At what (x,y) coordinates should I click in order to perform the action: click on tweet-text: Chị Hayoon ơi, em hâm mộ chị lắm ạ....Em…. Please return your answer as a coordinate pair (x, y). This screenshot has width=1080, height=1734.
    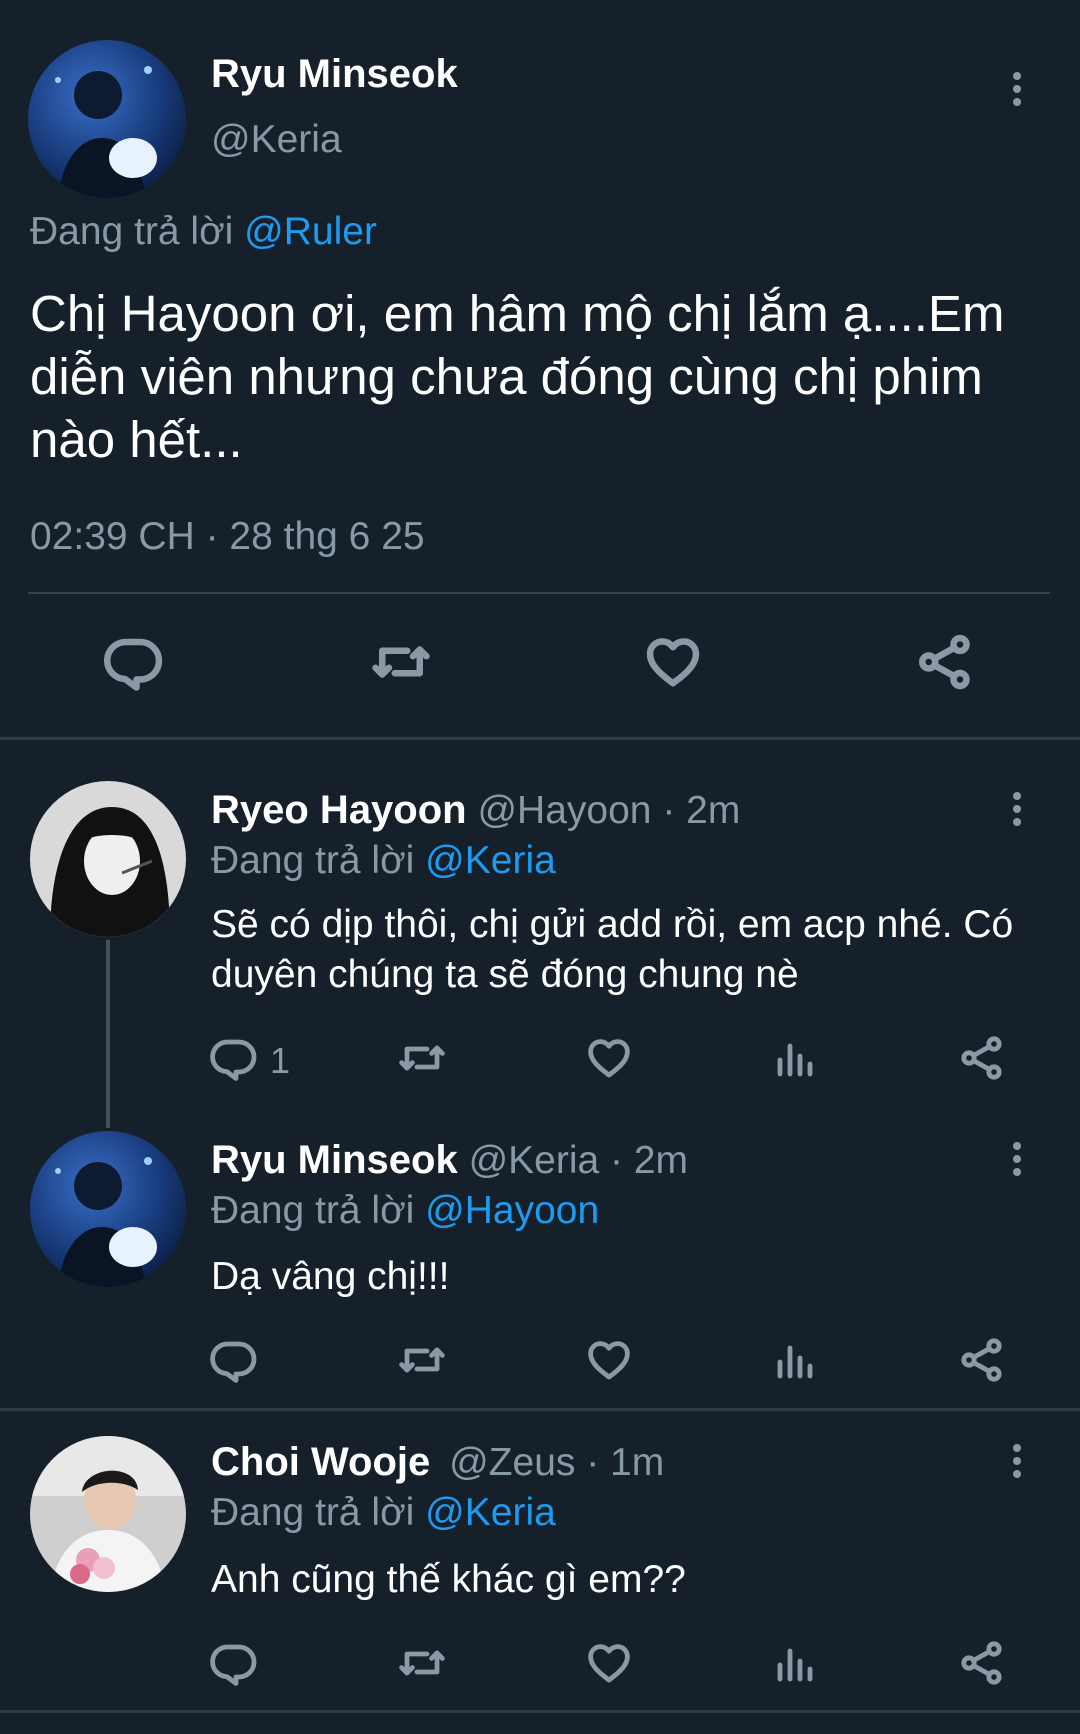
    Looking at the image, I should click on (517, 376).